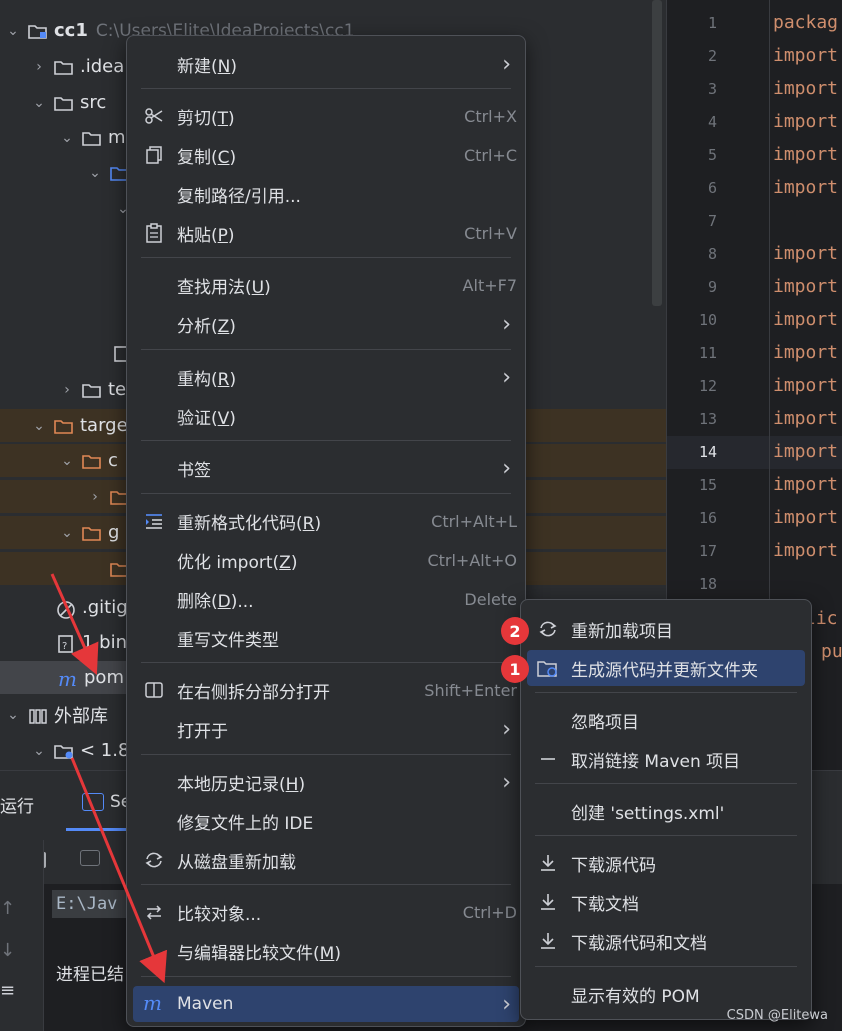  I want to click on menu-item-修复文件上的-ide: 修复文件上的 IDE, so click(326, 821).